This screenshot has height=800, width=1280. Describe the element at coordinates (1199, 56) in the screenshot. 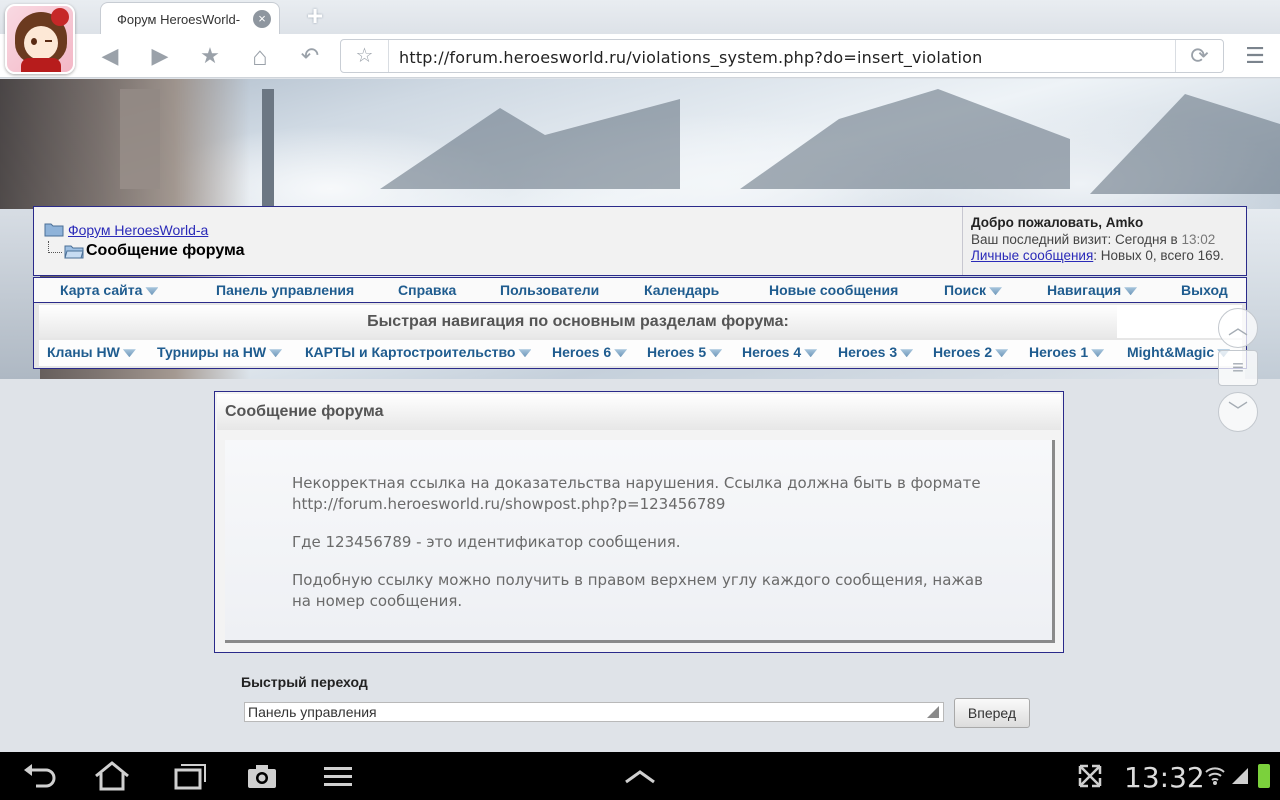

I see `sync-icon: ⟳` at that location.